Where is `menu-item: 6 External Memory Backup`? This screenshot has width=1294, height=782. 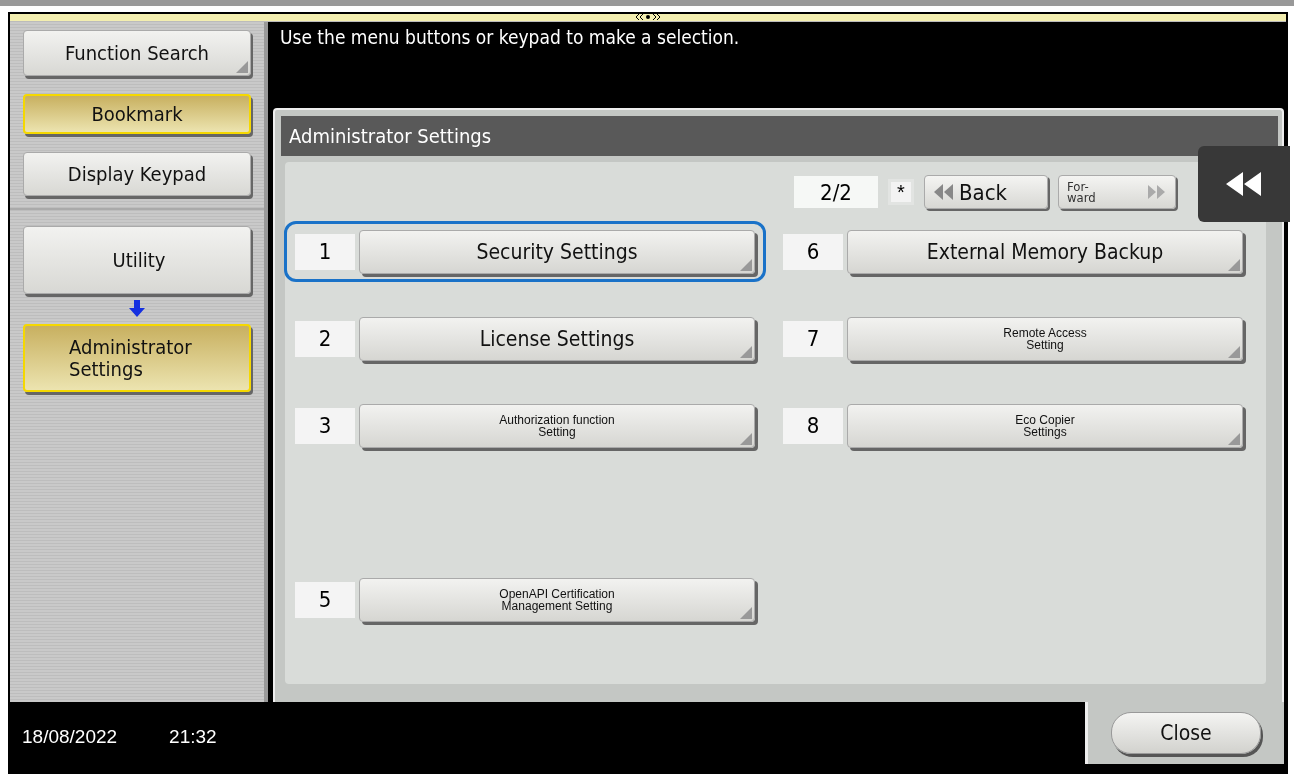
menu-item: 6 External Memory Backup is located at coordinates (1013, 251).